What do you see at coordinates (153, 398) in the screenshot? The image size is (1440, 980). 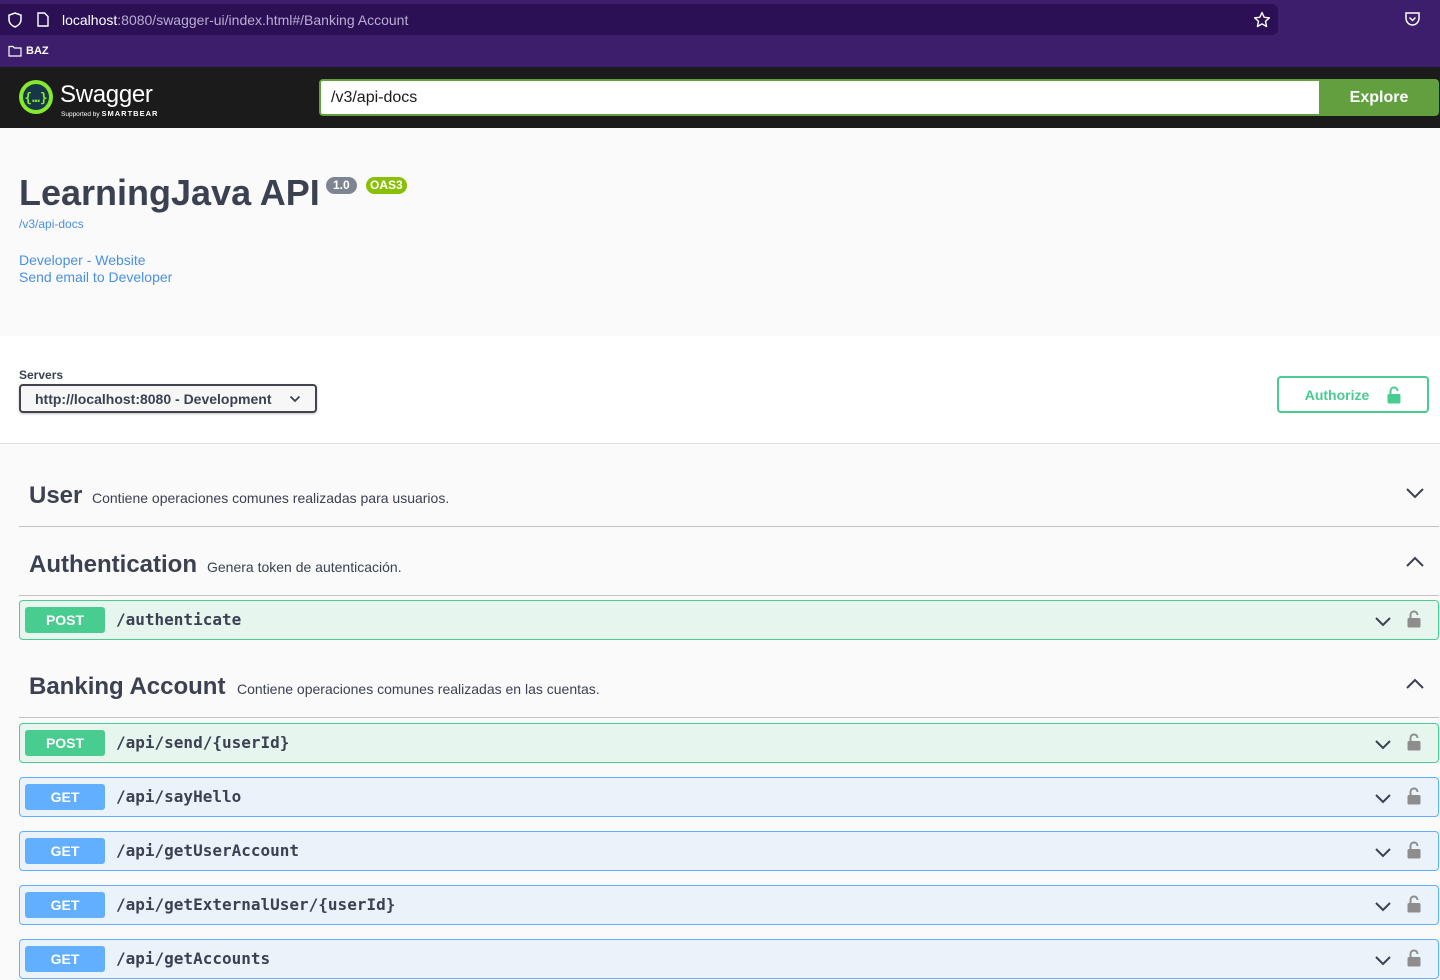 I see `server-selected-value: http://localhost:8080 - Development` at bounding box center [153, 398].